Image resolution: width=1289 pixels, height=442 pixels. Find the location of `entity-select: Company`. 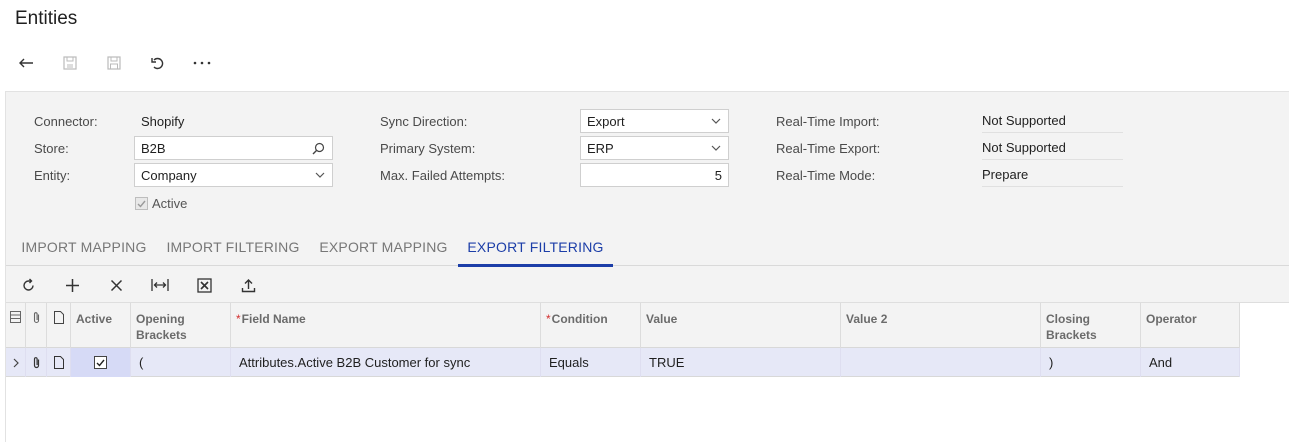

entity-select: Company is located at coordinates (233, 175).